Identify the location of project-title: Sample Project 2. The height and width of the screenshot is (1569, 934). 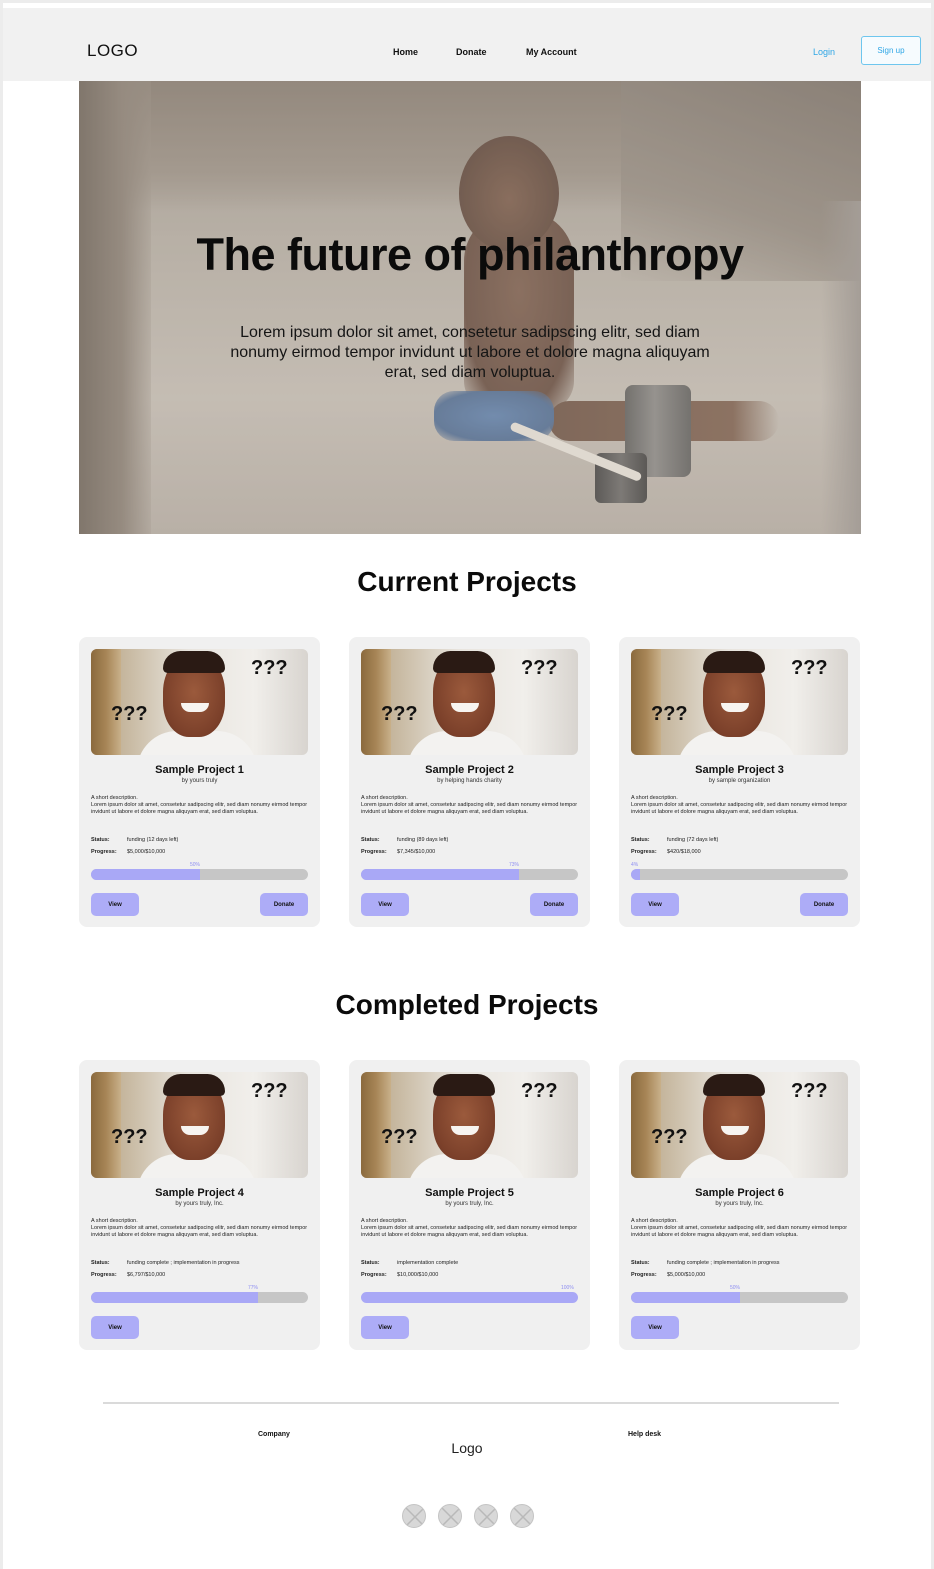
(469, 770).